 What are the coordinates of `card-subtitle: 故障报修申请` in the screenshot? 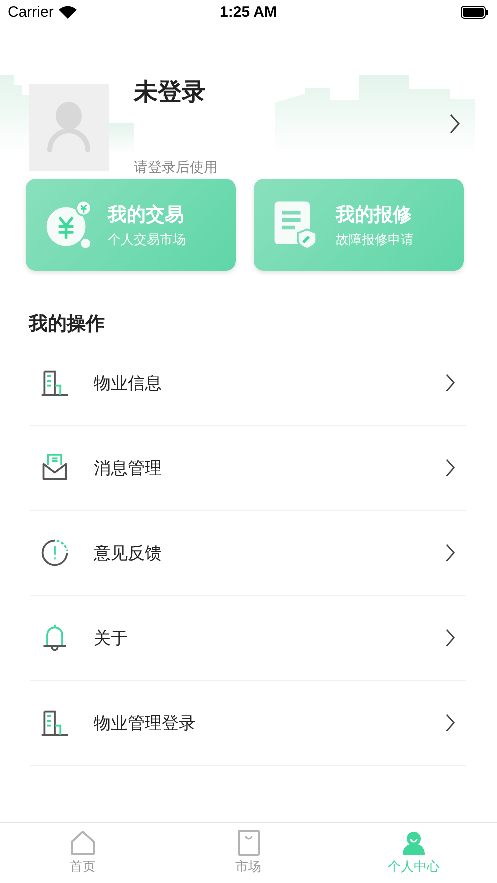 It's located at (375, 240).